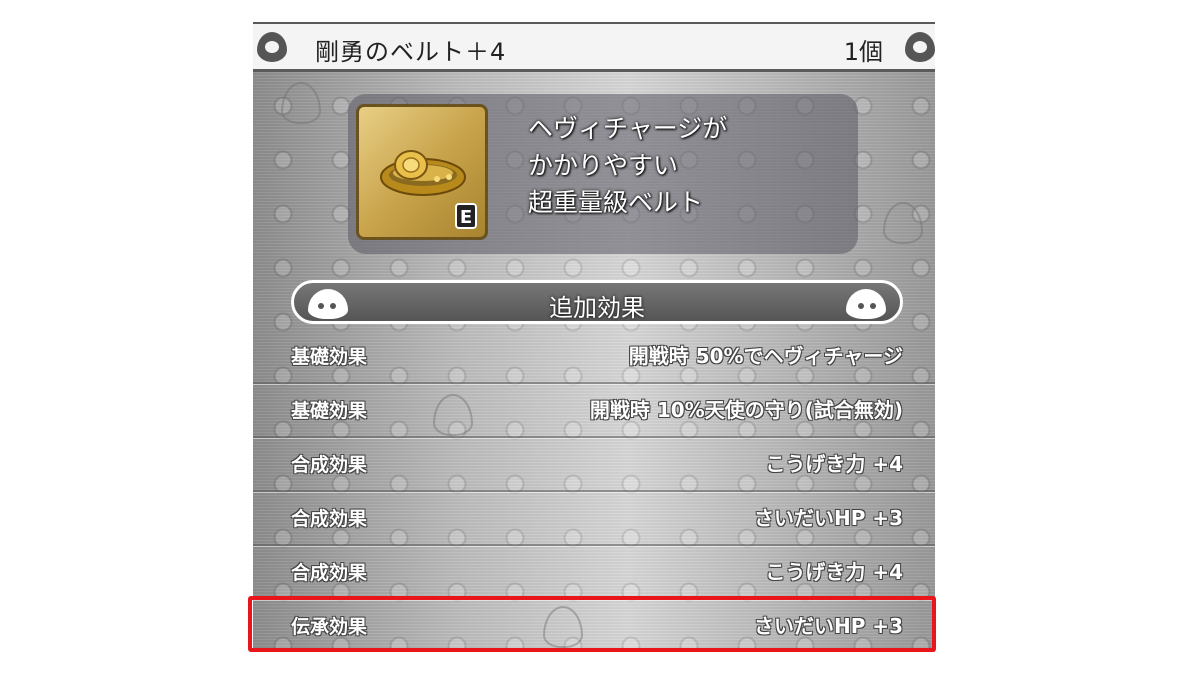 This screenshot has width=1200, height=675. Describe the element at coordinates (616, 202) in the screenshot. I see `description-line: 超重量級ベルト` at that location.